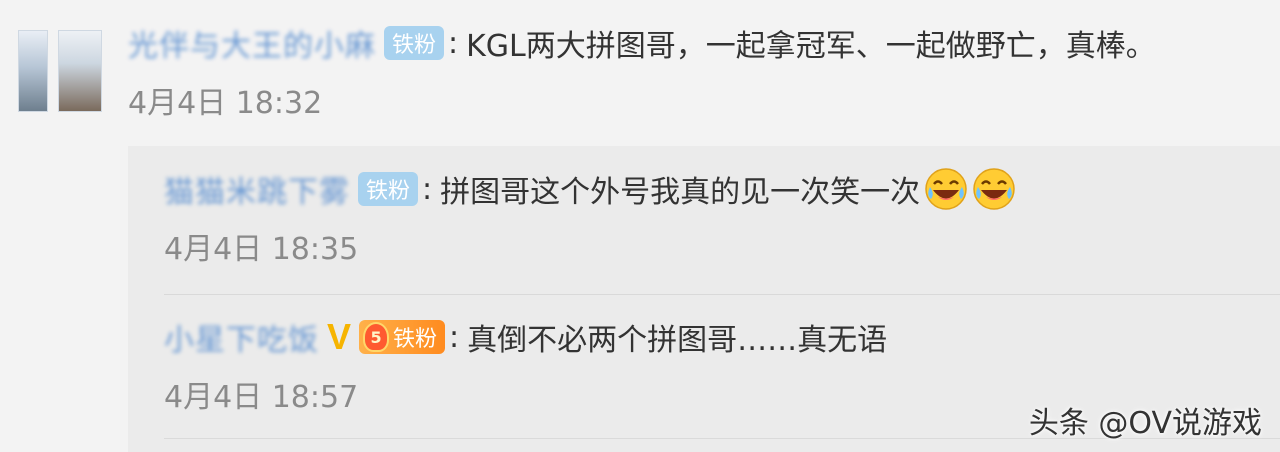 The height and width of the screenshot is (452, 1280). Describe the element at coordinates (1145, 423) in the screenshot. I see `watermark: 头条 @OV说游戏` at that location.